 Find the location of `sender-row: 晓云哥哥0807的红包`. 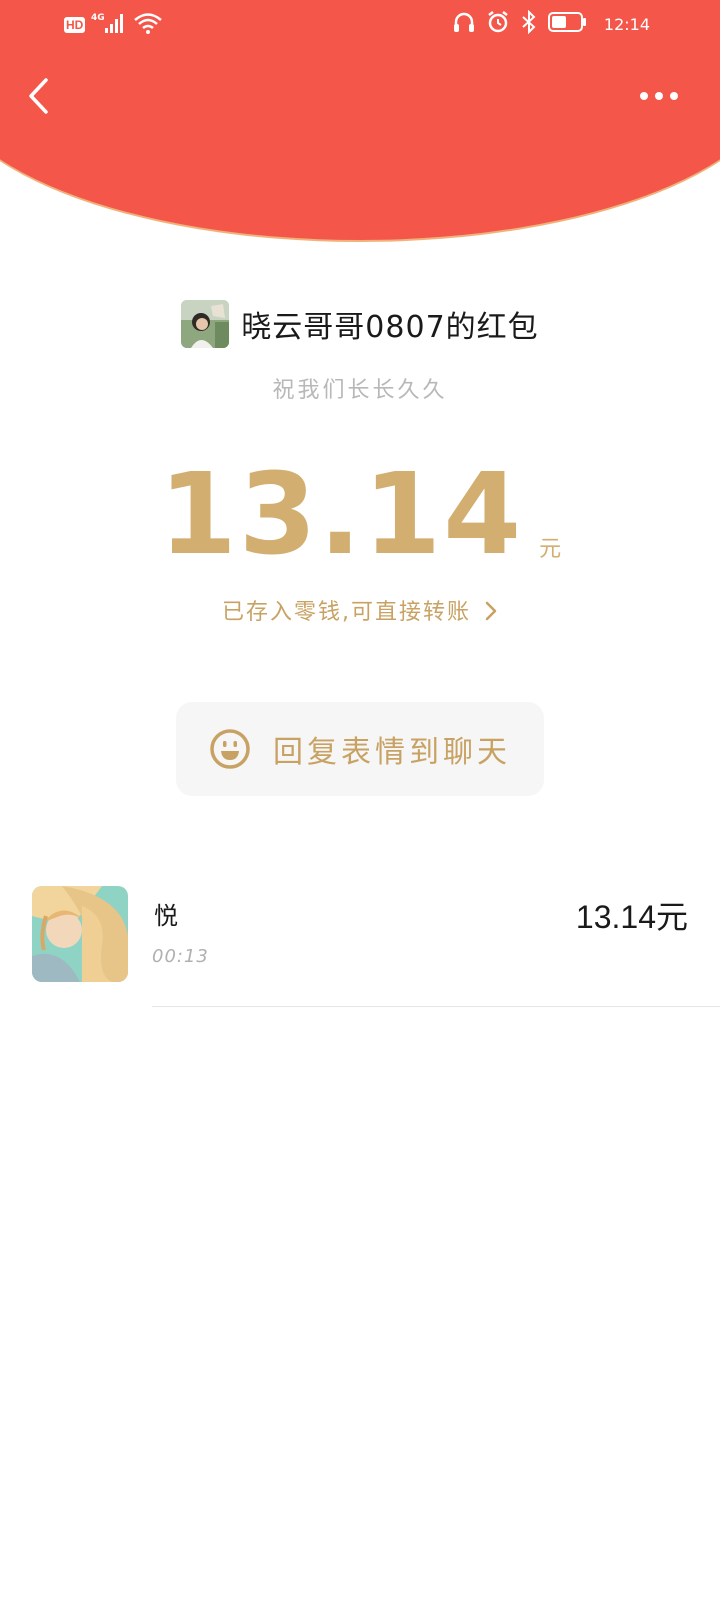

sender-row: 晓云哥哥0807的红包 is located at coordinates (360, 324).